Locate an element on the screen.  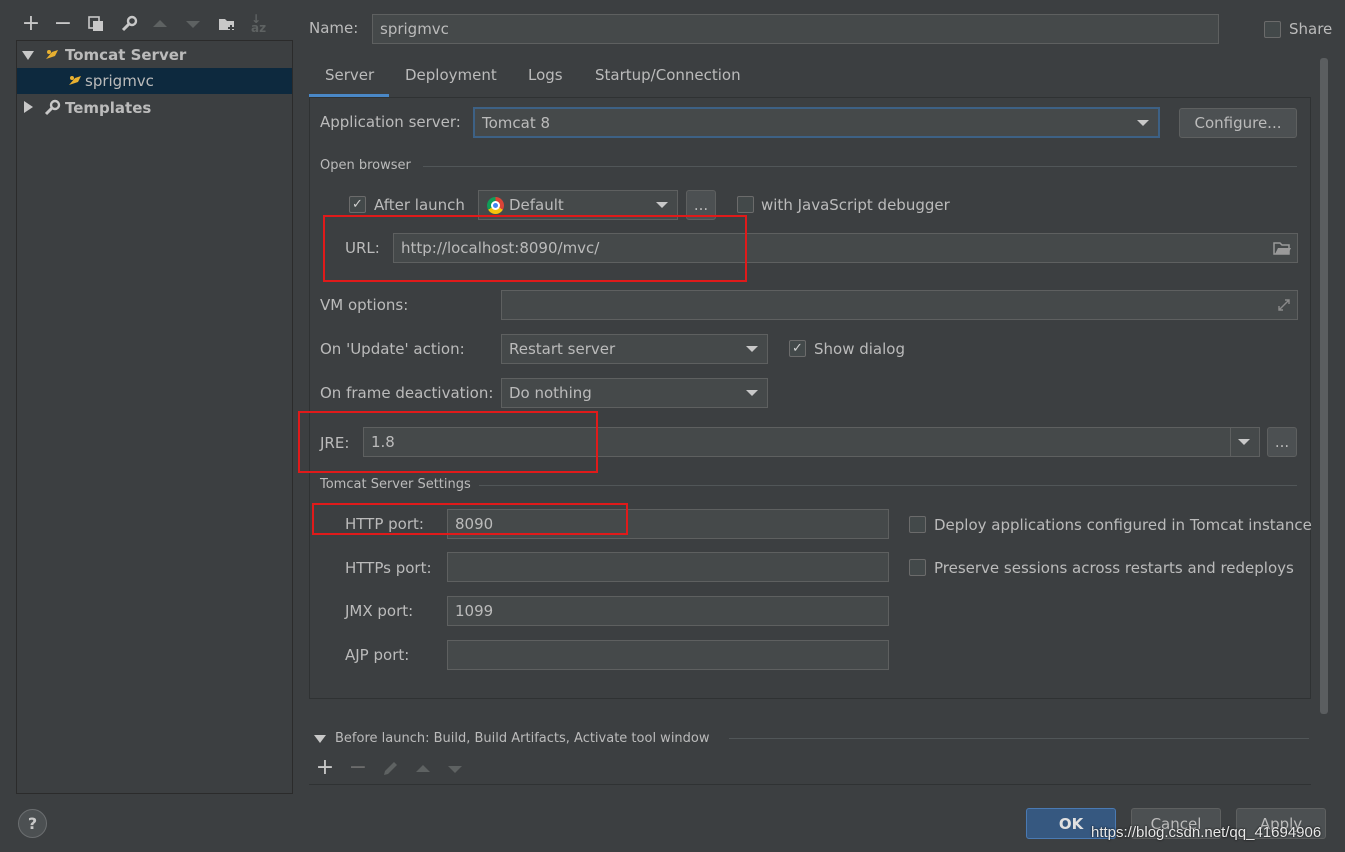
watermark: https://blog.csdn.net/qq_41694906 is located at coordinates (1206, 832).